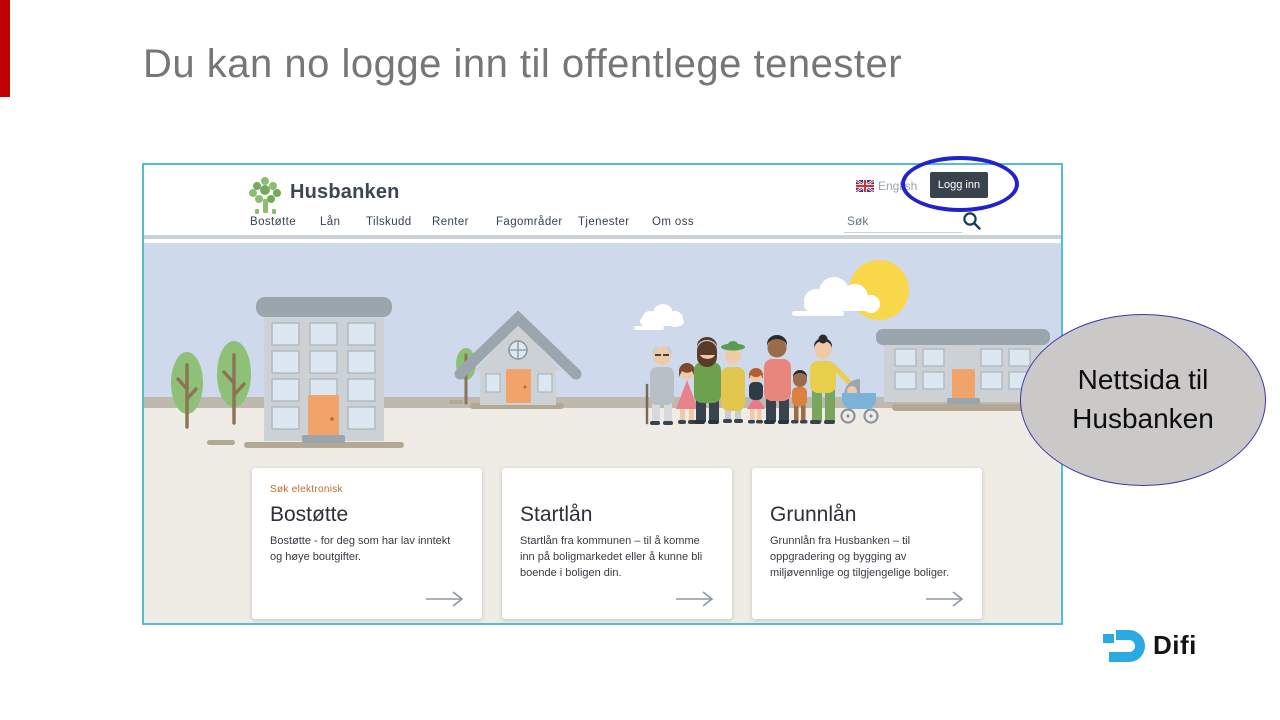 This screenshot has width=1280, height=720. What do you see at coordinates (556, 514) in the screenshot?
I see `card-title: Startlån` at bounding box center [556, 514].